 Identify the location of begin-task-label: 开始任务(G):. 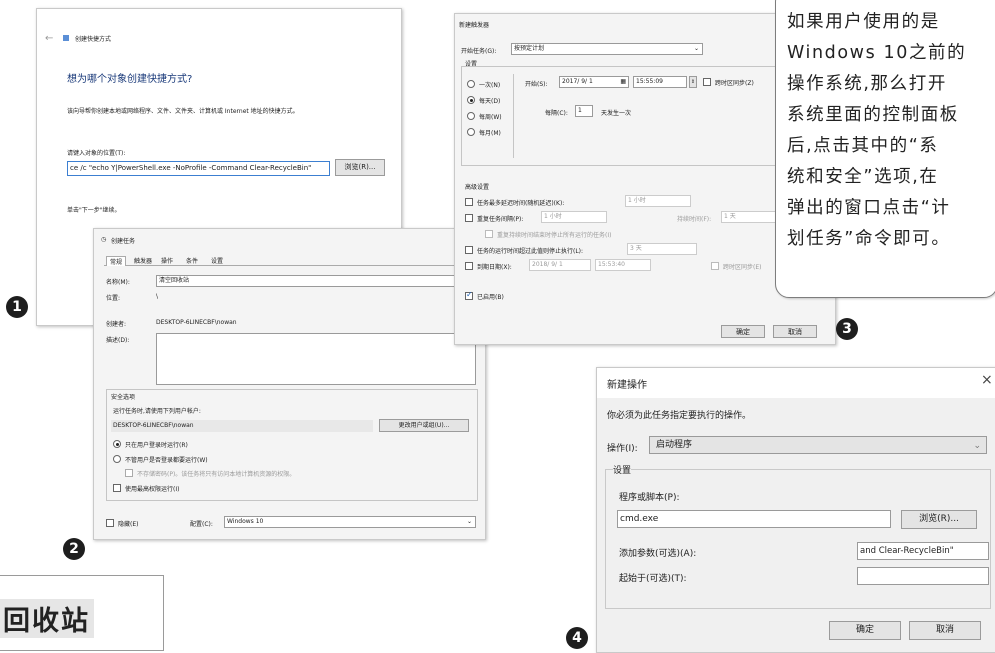
(479, 51).